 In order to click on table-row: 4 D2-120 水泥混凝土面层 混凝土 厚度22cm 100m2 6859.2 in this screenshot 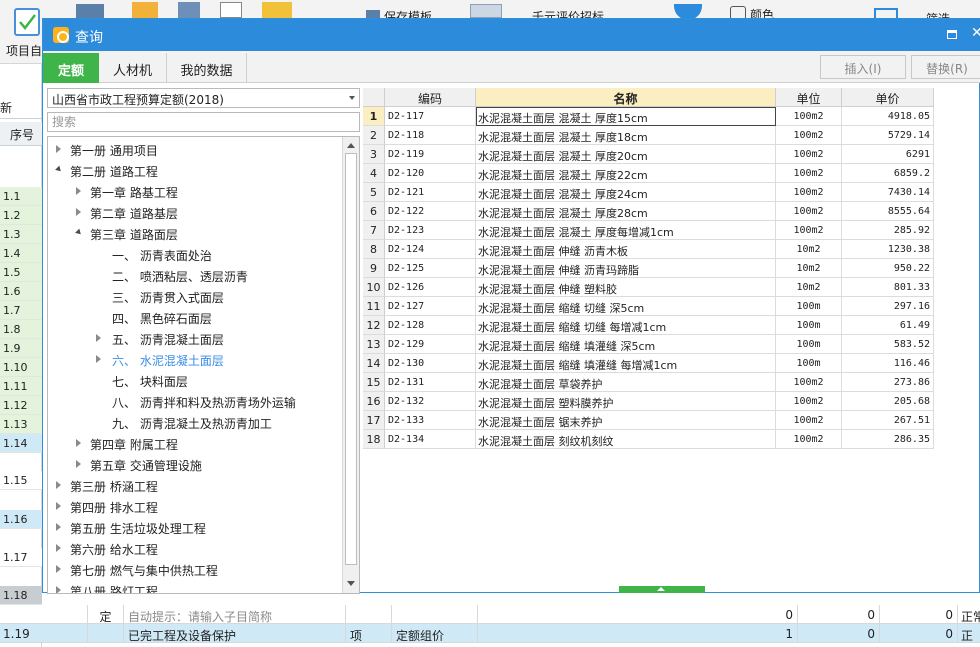, I will do `click(648, 173)`.